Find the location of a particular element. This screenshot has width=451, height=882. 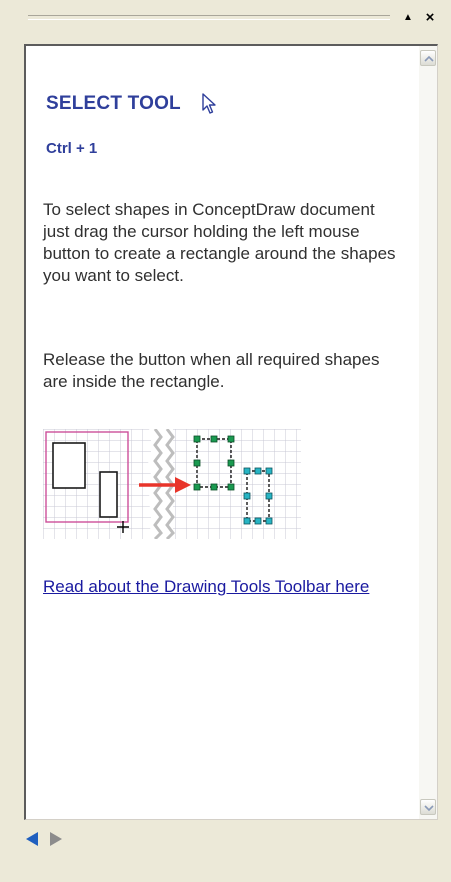

back-button is located at coordinates (32, 839).